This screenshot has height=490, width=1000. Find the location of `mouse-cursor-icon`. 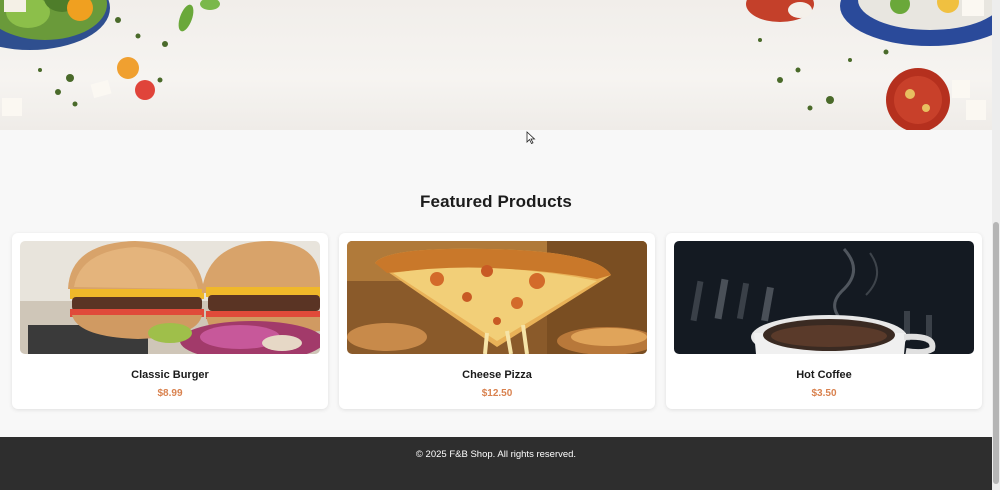

mouse-cursor-icon is located at coordinates (531, 138).